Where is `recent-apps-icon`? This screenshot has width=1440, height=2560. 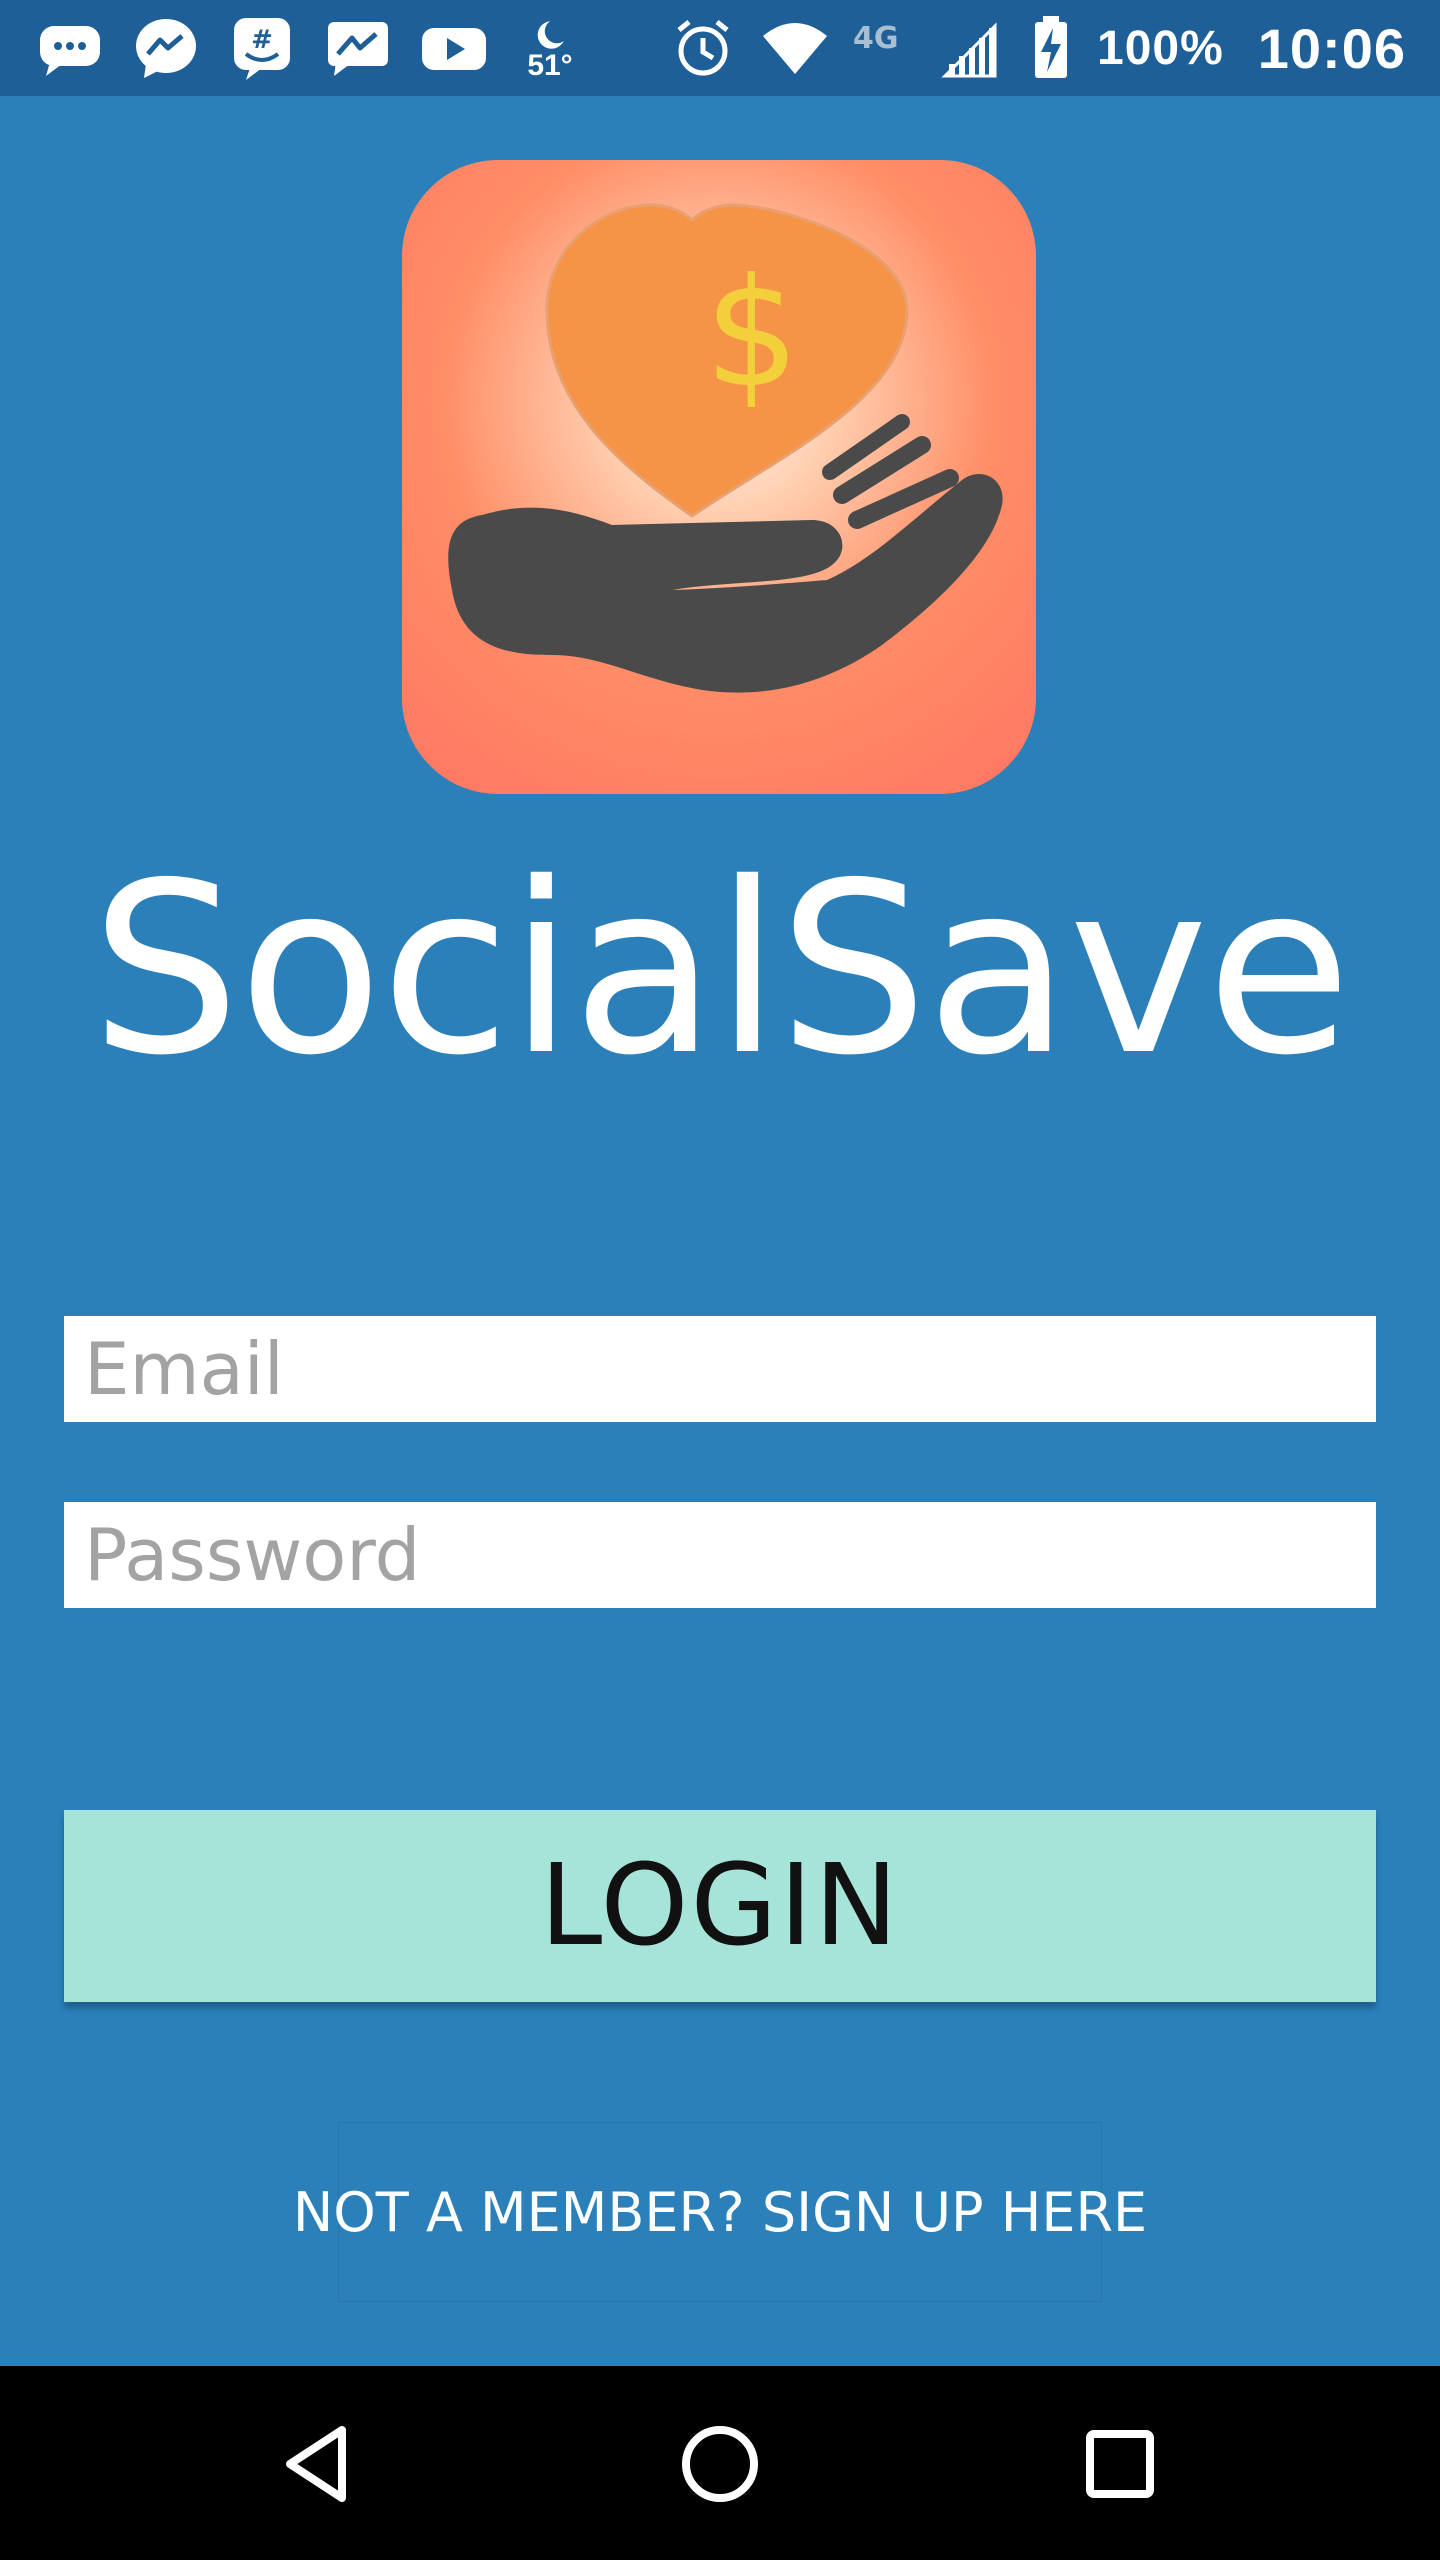 recent-apps-icon is located at coordinates (1120, 2464).